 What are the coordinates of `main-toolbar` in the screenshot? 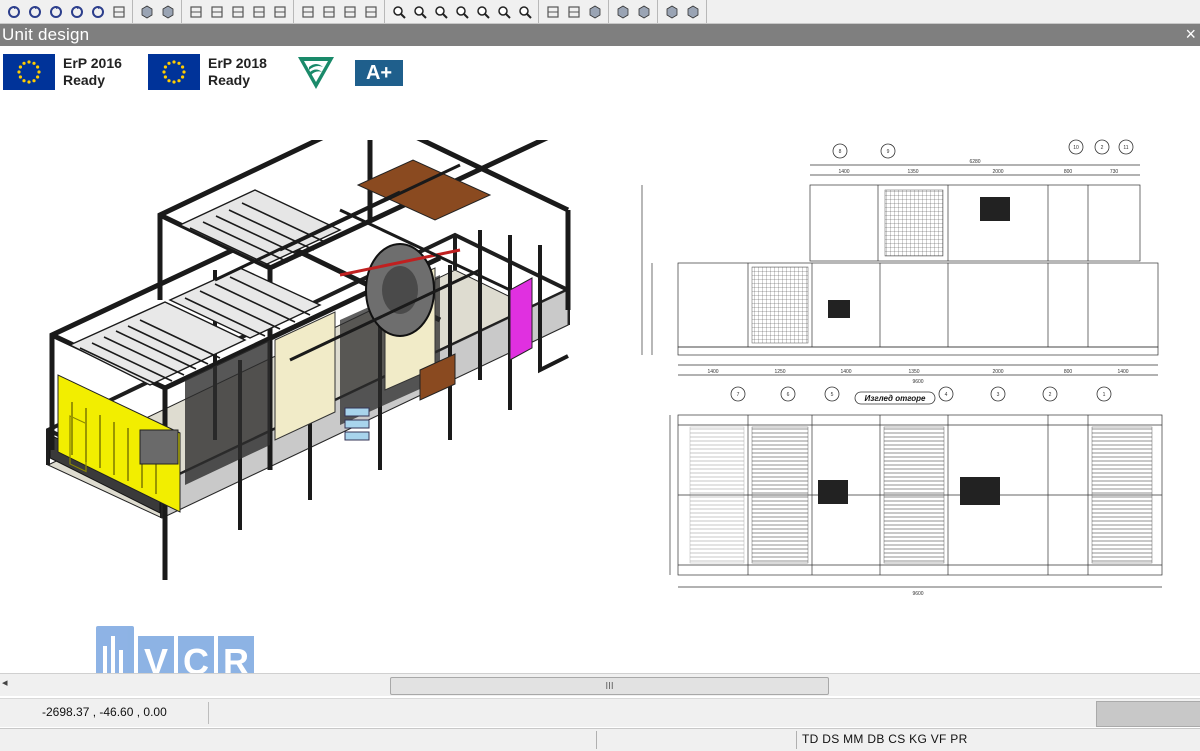 It's located at (600, 12).